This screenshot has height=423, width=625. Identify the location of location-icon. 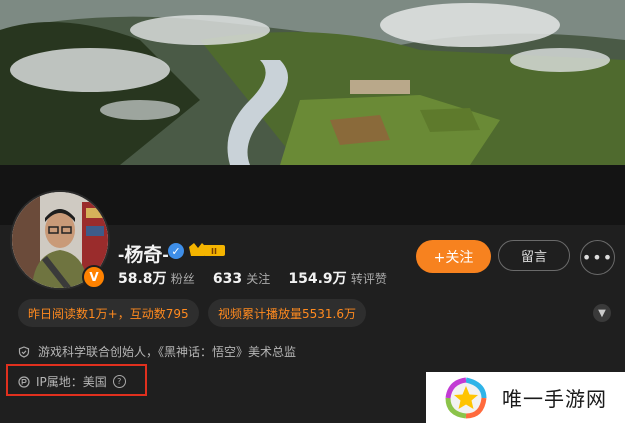
(24, 381).